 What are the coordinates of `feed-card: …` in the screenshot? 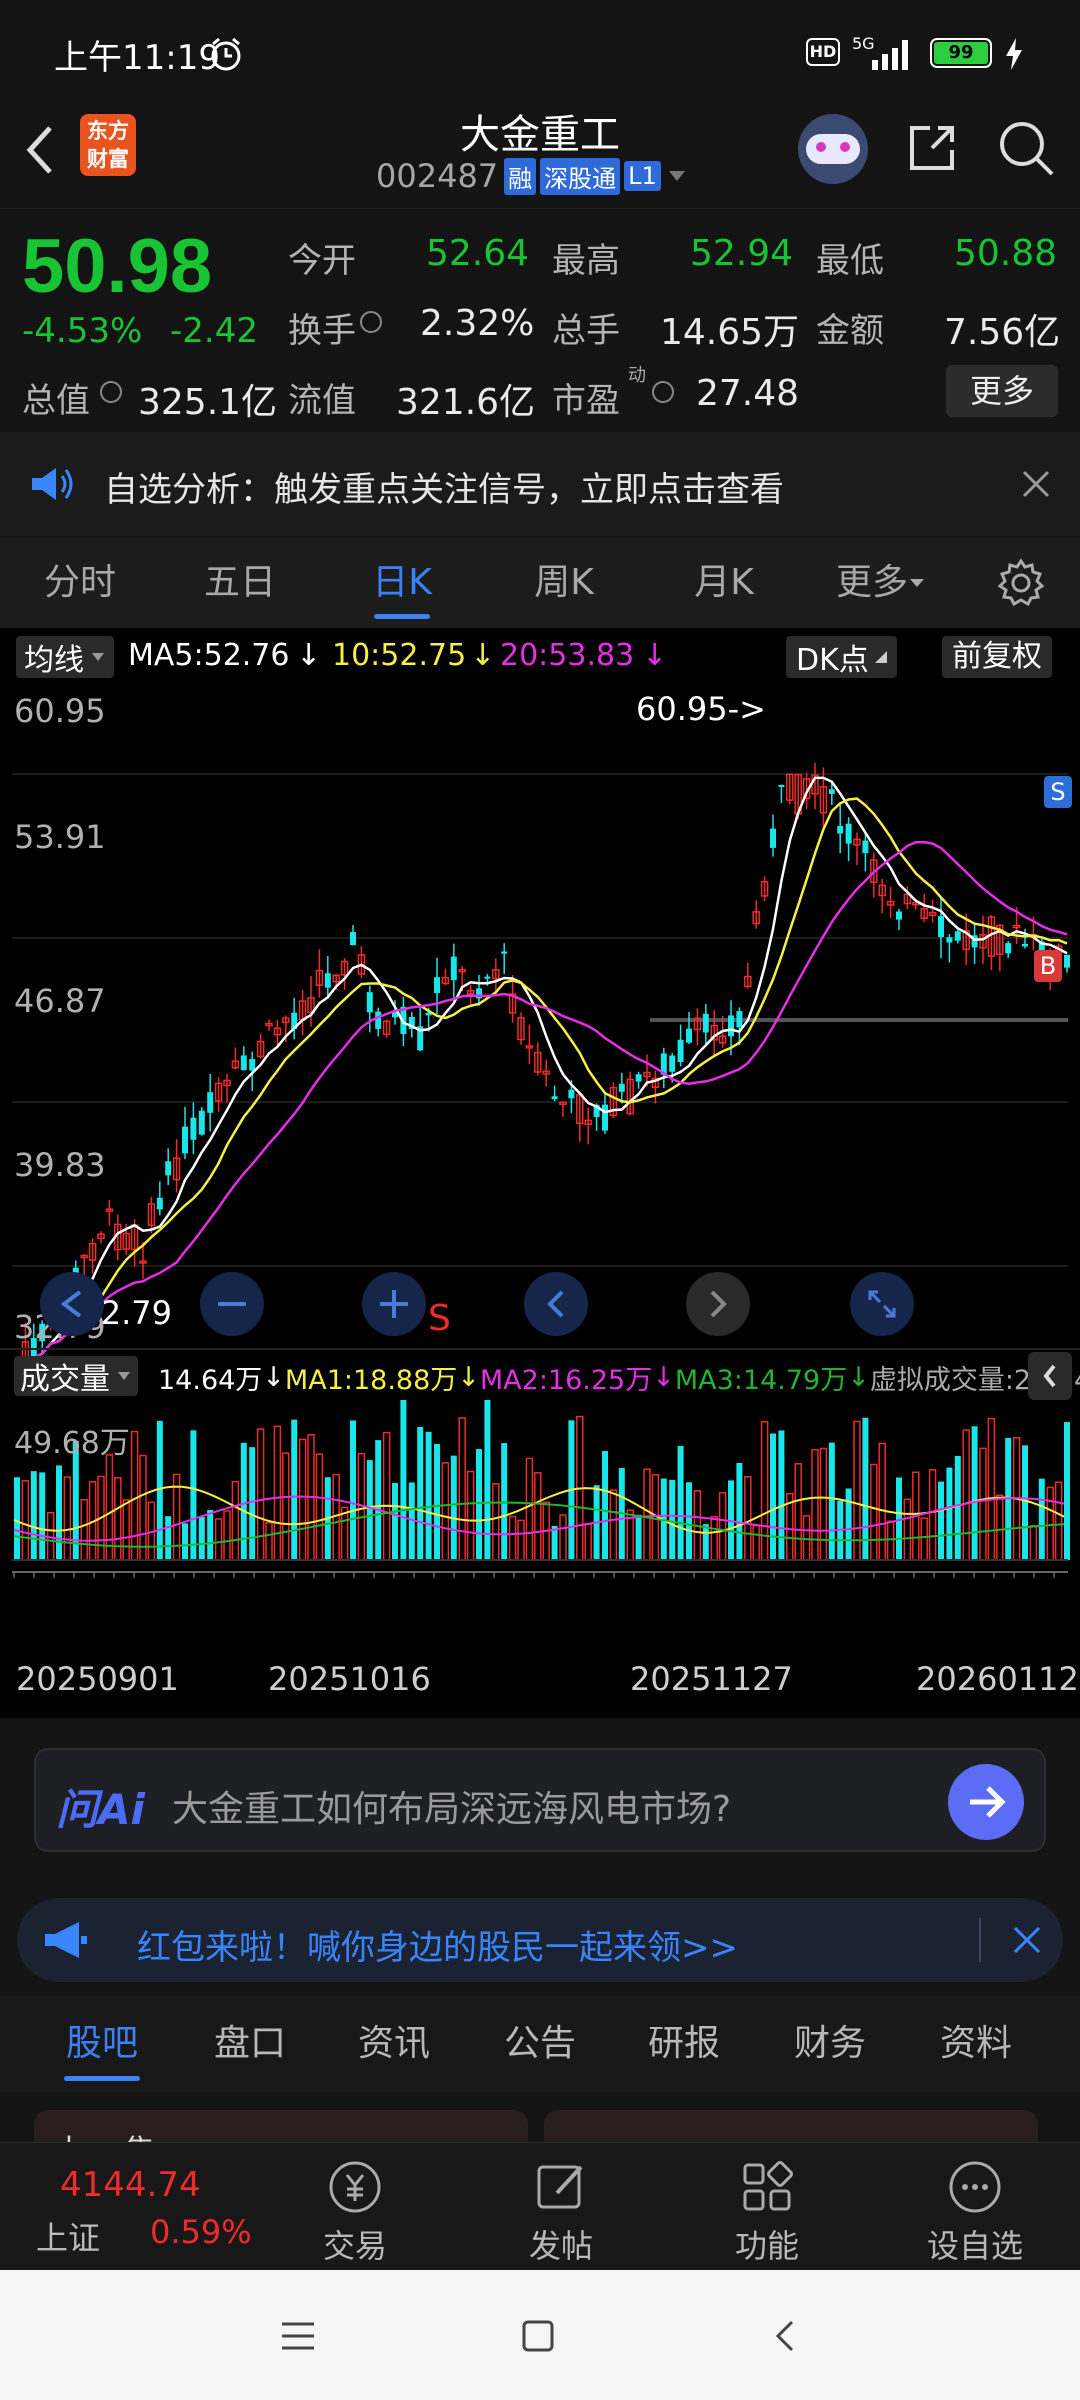 It's located at (791, 2126).